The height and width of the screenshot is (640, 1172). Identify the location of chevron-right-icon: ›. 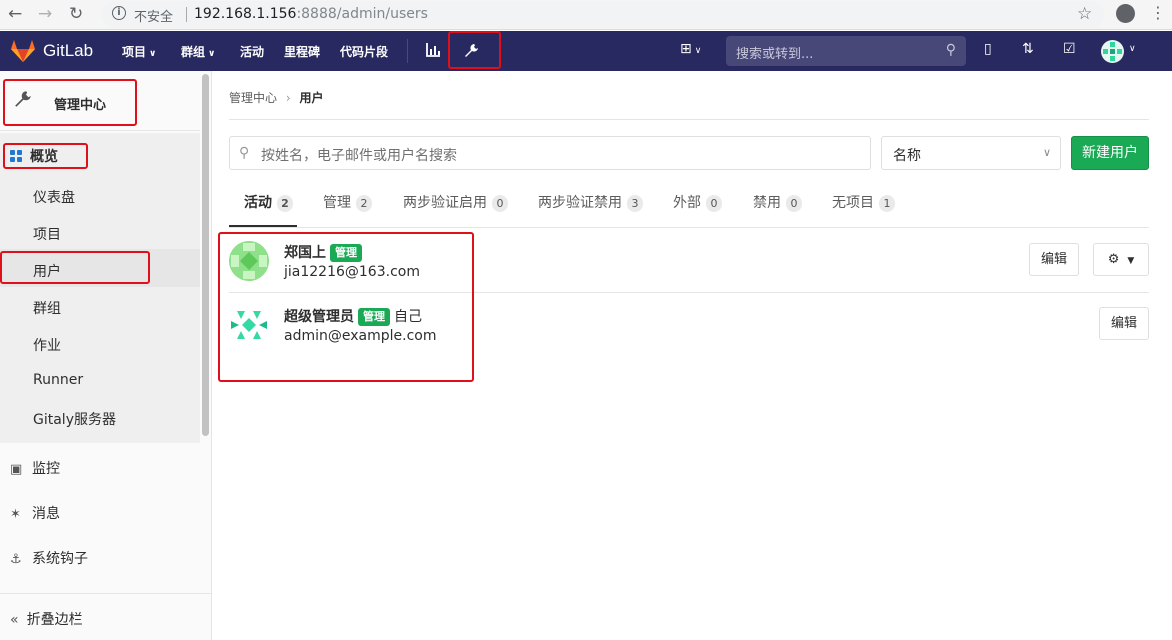
(288, 98).